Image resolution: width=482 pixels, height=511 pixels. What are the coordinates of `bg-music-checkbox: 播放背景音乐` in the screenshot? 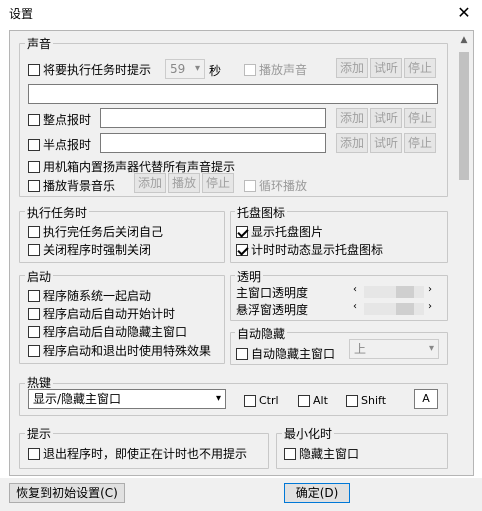 It's located at (71, 185).